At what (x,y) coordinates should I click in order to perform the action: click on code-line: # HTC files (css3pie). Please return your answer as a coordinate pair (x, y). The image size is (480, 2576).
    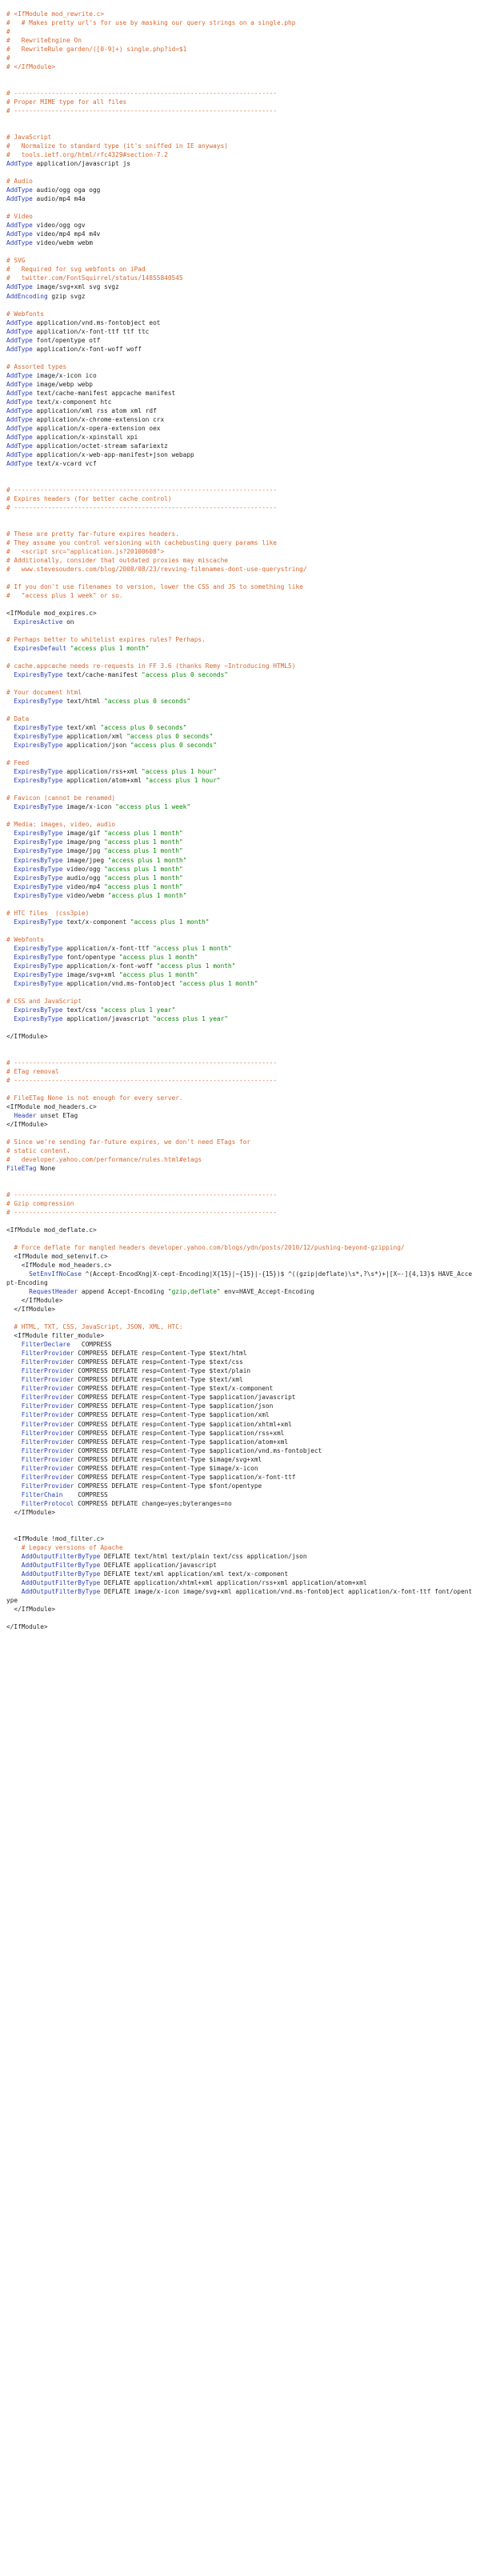
    Looking at the image, I should click on (240, 913).